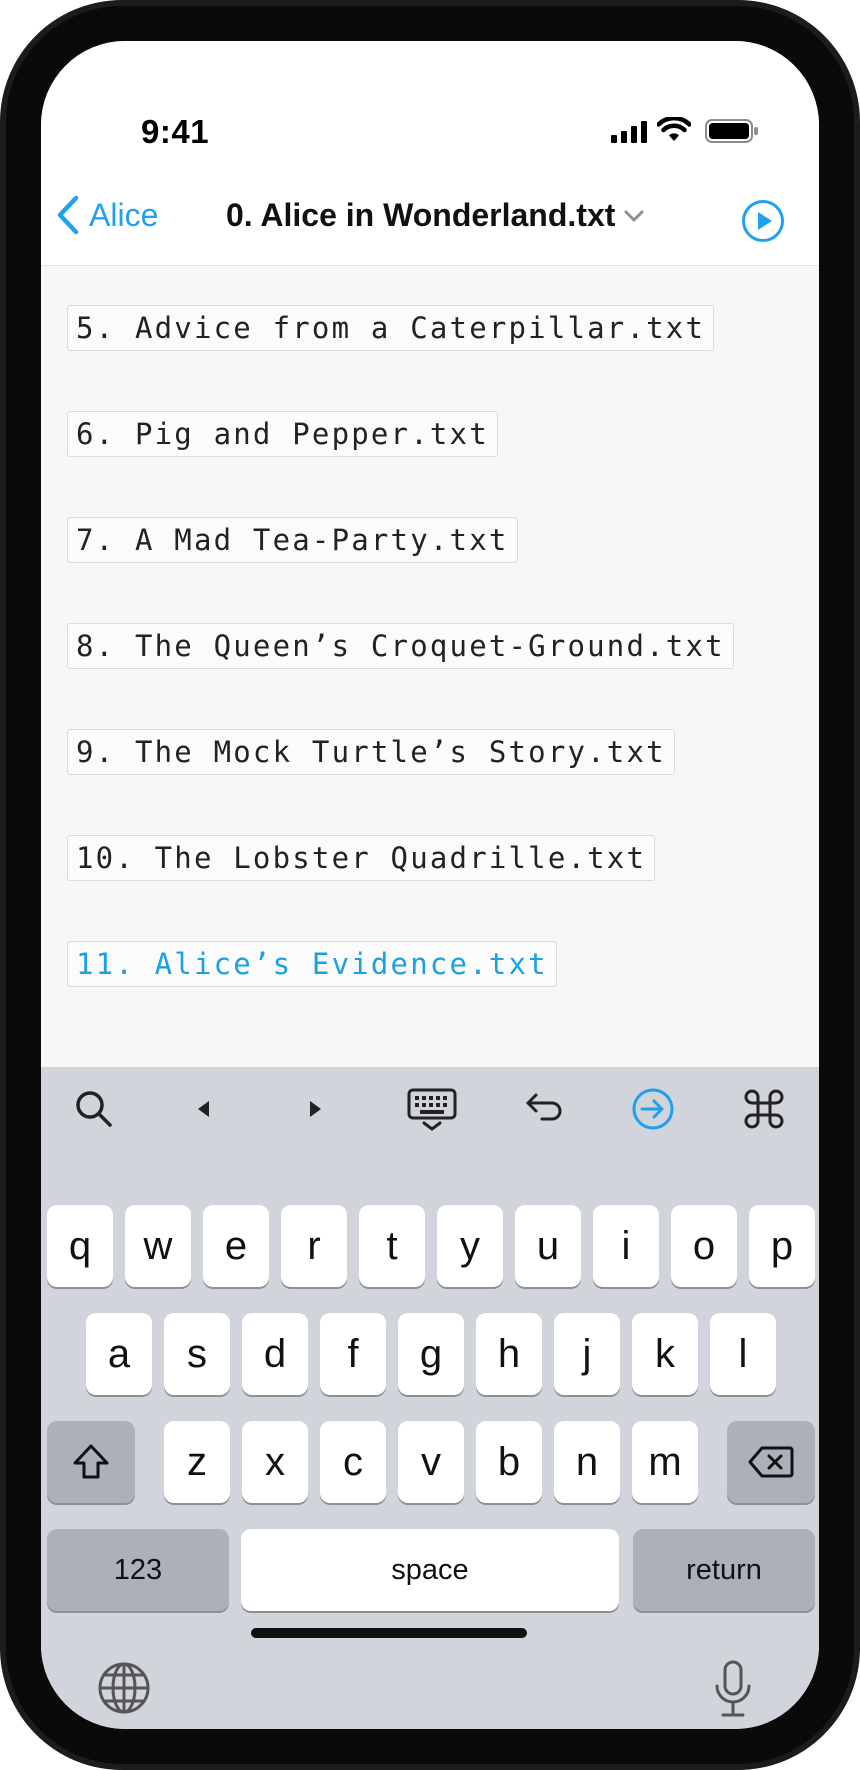  I want to click on keyboard-toolbar, so click(430, 1109).